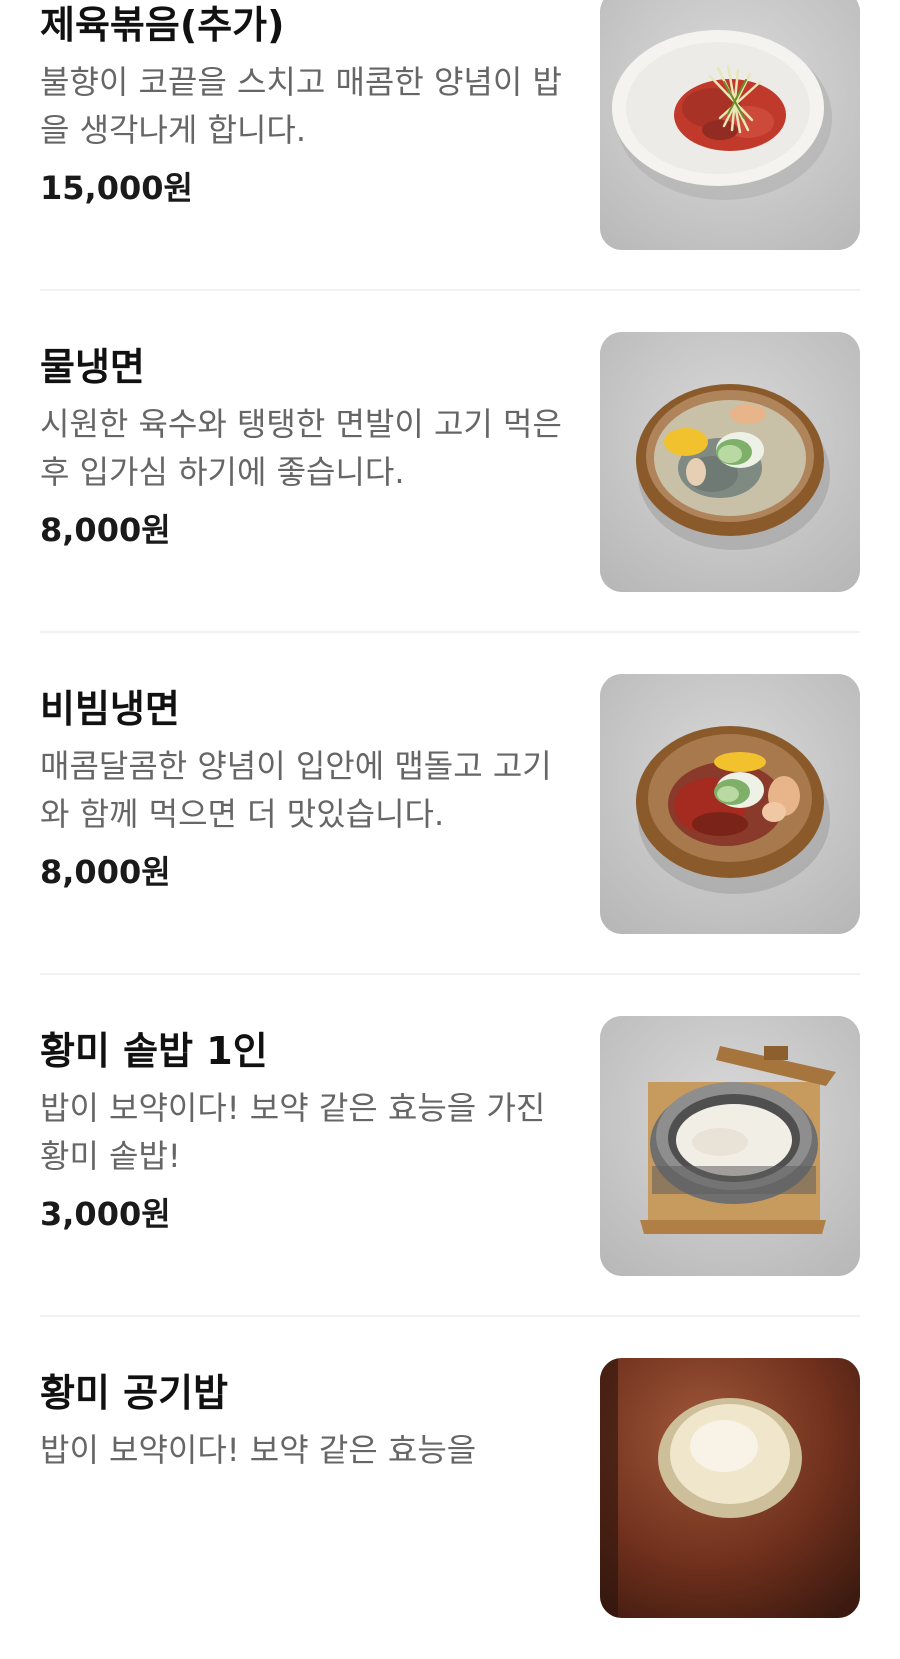 The height and width of the screenshot is (1659, 900). What do you see at coordinates (116, 188) in the screenshot?
I see `menu-item-price: 15,000원` at bounding box center [116, 188].